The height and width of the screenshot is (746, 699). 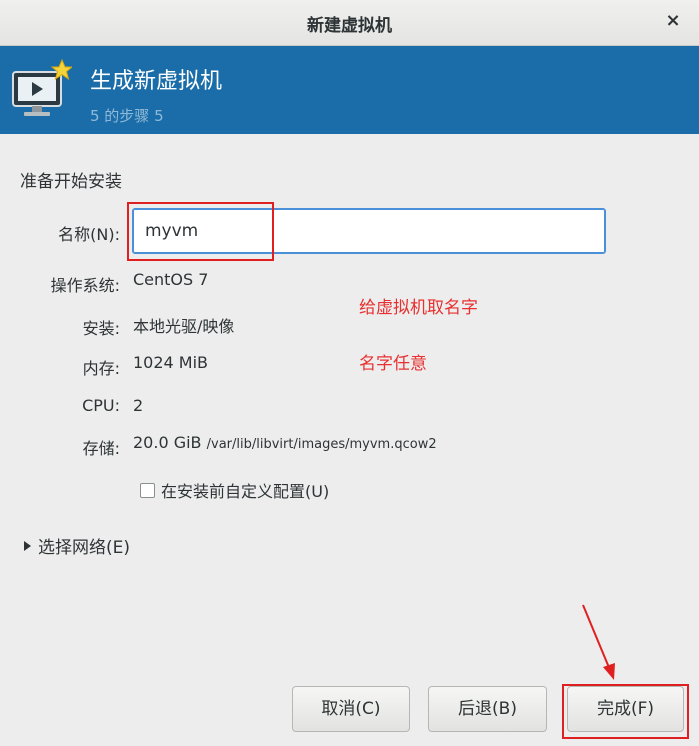 What do you see at coordinates (101, 328) in the screenshot?
I see `install-label: 安装:` at bounding box center [101, 328].